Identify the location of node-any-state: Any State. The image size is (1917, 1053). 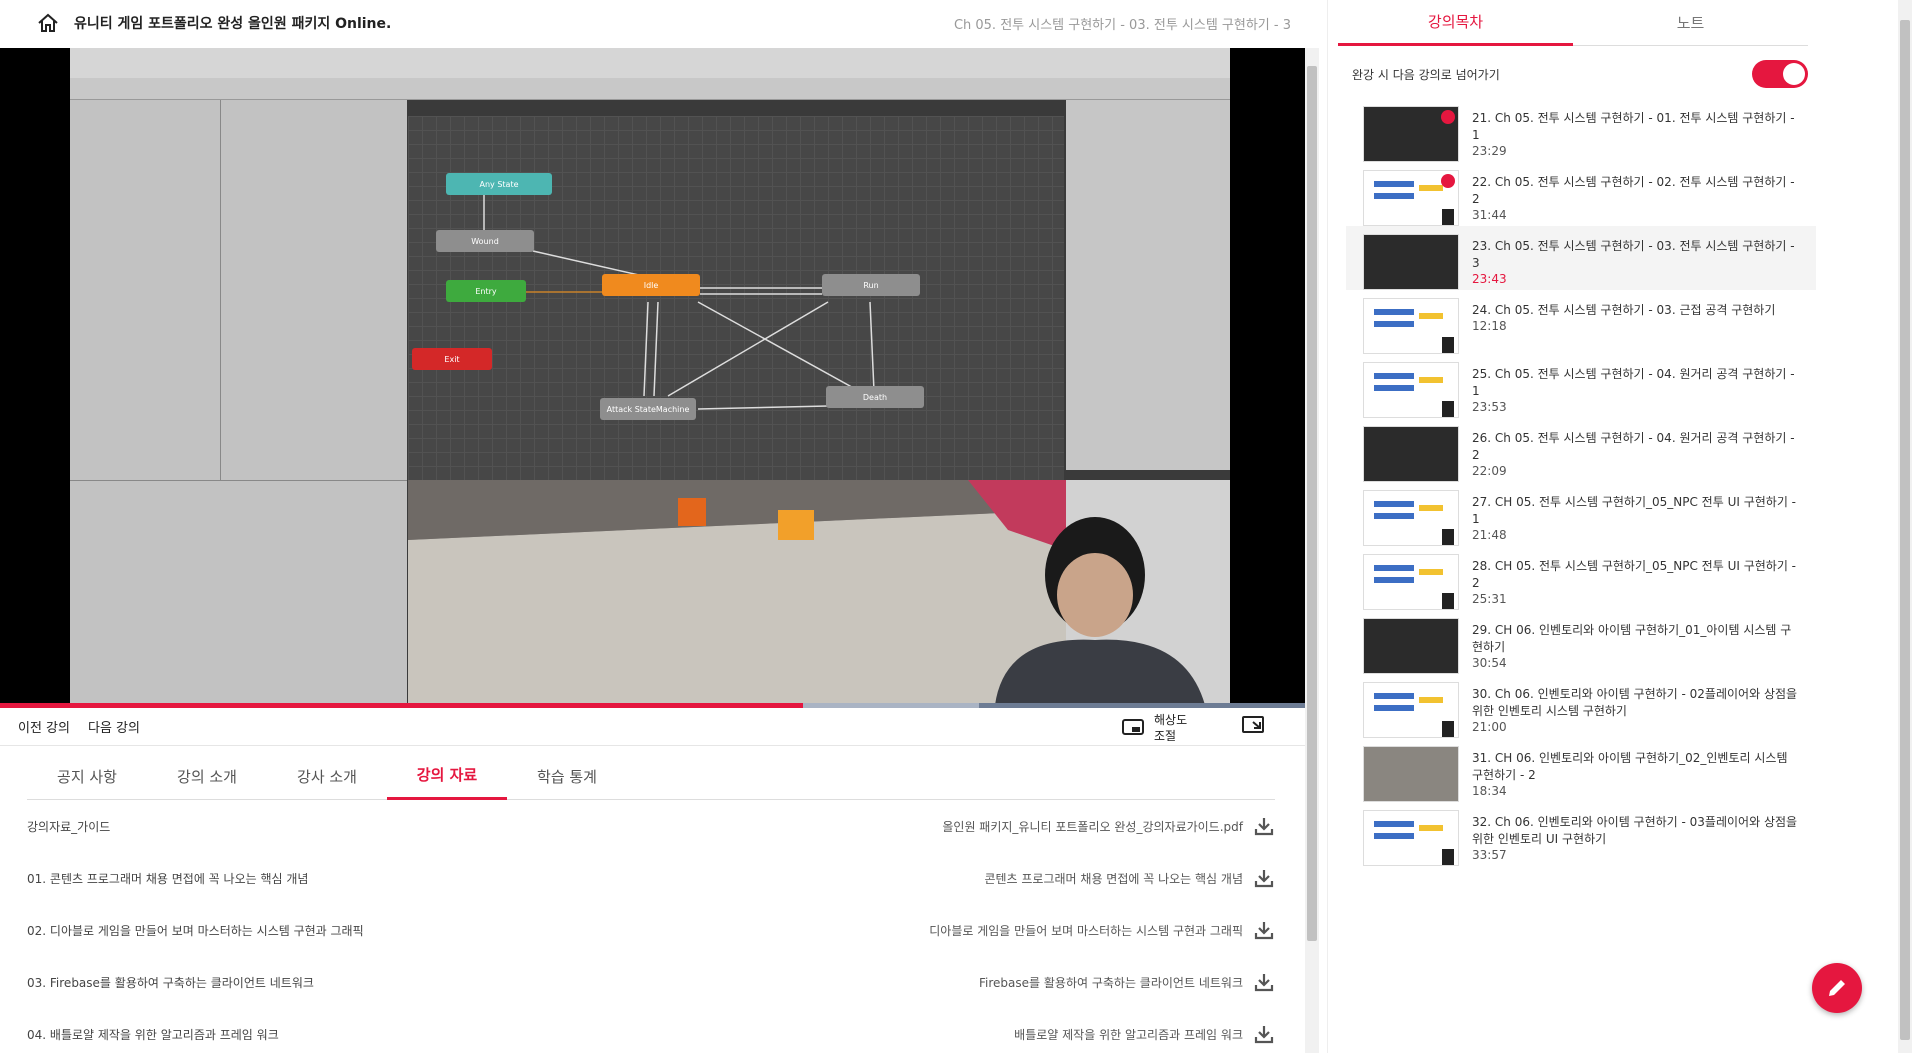
(499, 184).